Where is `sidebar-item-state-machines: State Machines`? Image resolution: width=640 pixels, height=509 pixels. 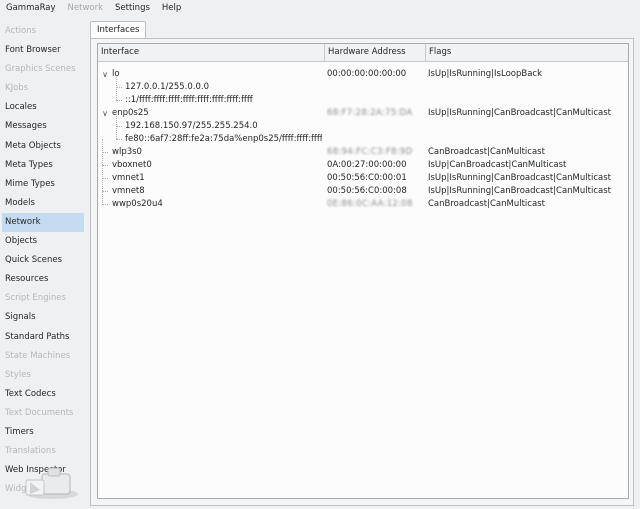 sidebar-item-state-machines: State Machines is located at coordinates (43, 356).